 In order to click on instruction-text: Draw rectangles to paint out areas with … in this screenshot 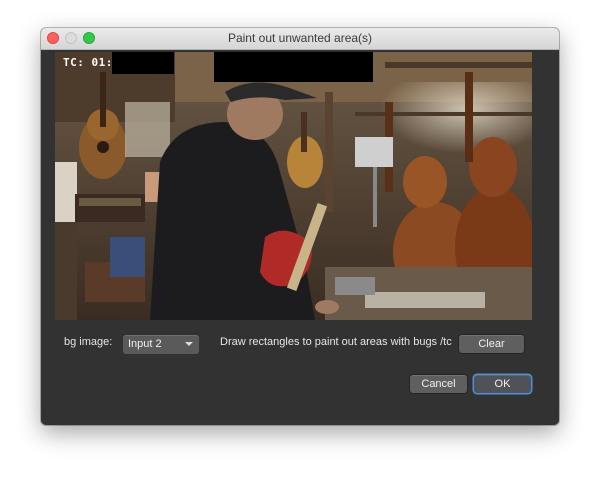, I will do `click(336, 342)`.